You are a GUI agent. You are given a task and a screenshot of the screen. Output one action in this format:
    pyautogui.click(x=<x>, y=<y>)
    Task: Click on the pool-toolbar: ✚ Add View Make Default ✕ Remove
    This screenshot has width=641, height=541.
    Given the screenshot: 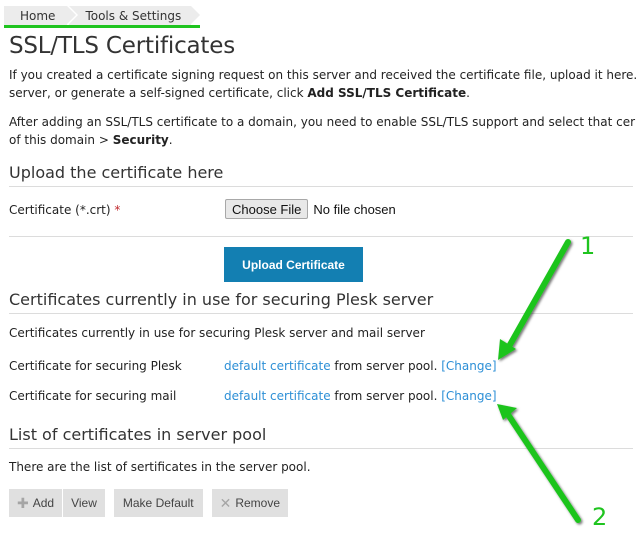 What is the action you would take?
    pyautogui.click(x=149, y=503)
    